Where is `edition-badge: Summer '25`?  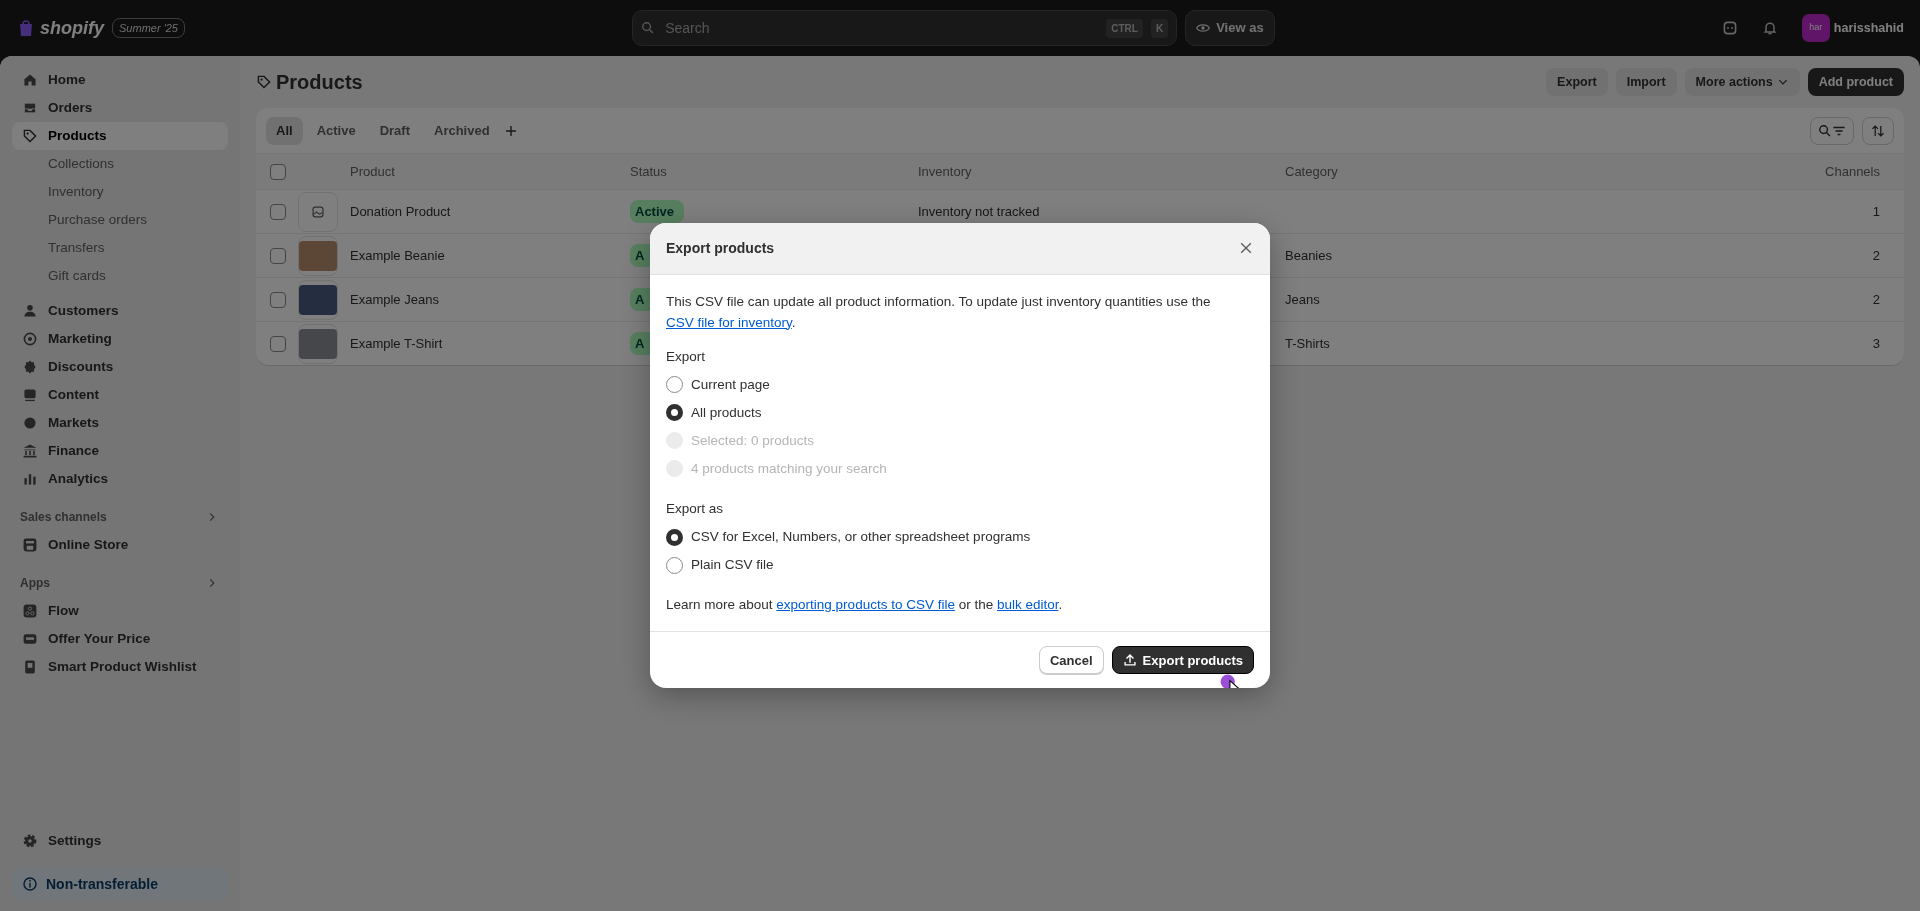 edition-badge: Summer '25 is located at coordinates (148, 28).